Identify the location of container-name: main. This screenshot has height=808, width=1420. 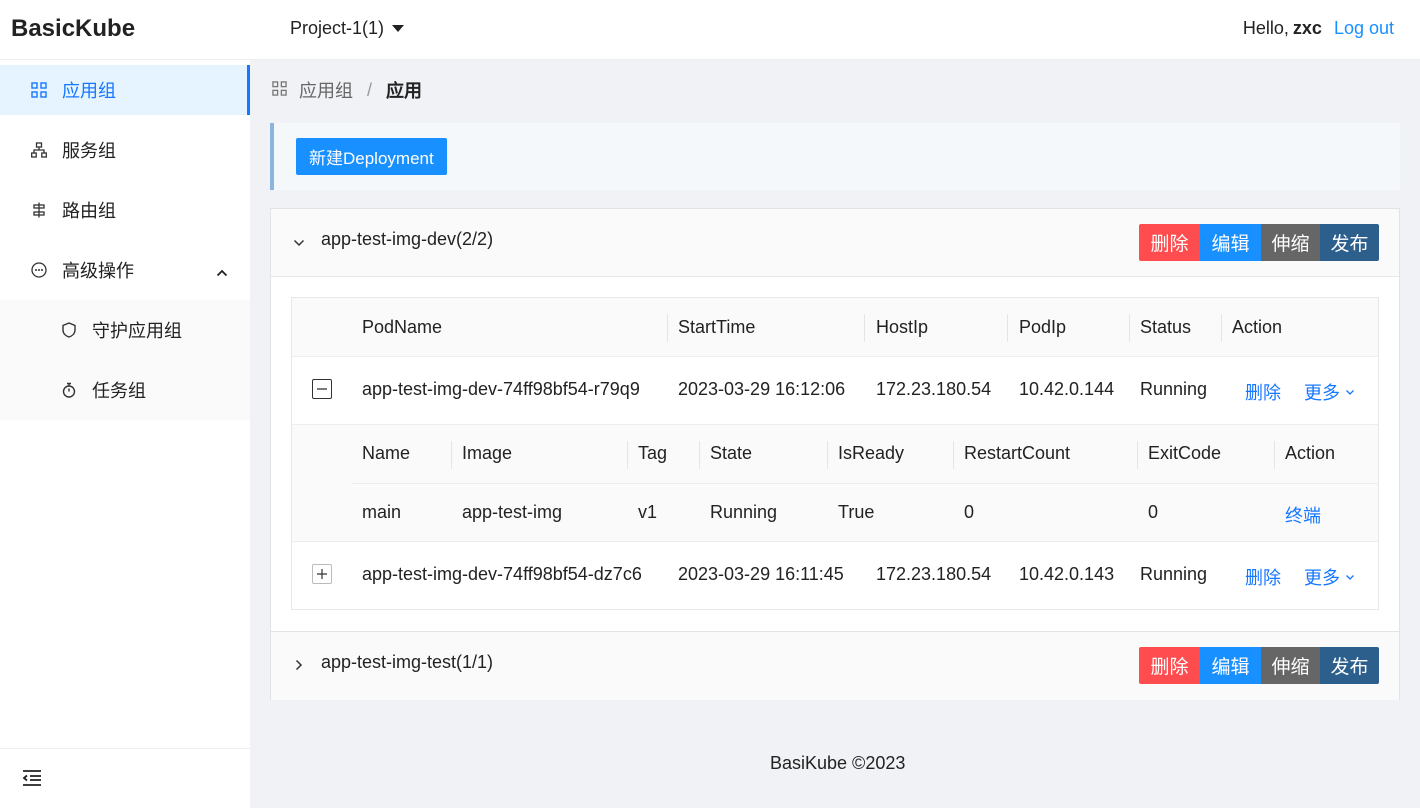
(382, 512).